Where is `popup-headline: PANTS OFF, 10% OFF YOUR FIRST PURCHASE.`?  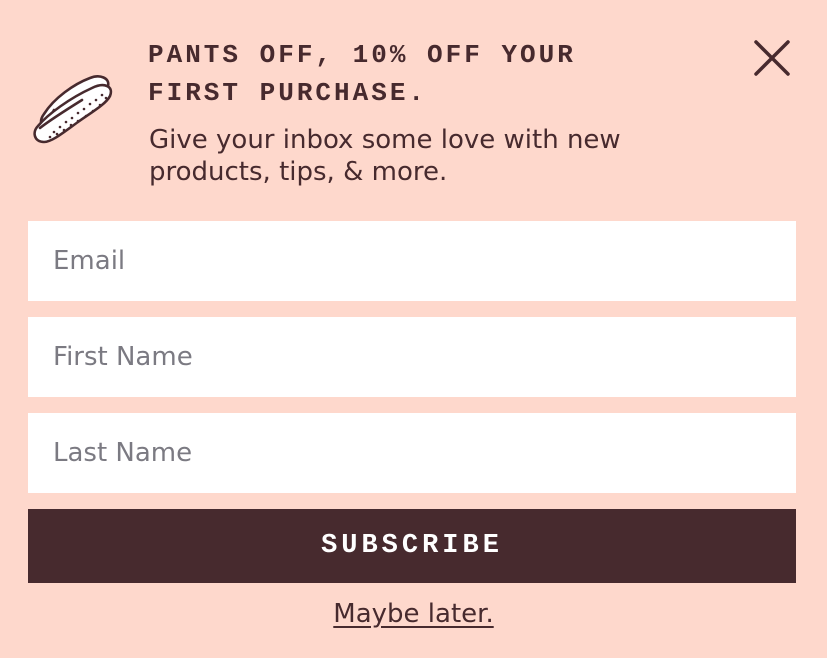
popup-headline: PANTS OFF, 10% OFF YOUR FIRST PURCHASE. is located at coordinates (428, 74).